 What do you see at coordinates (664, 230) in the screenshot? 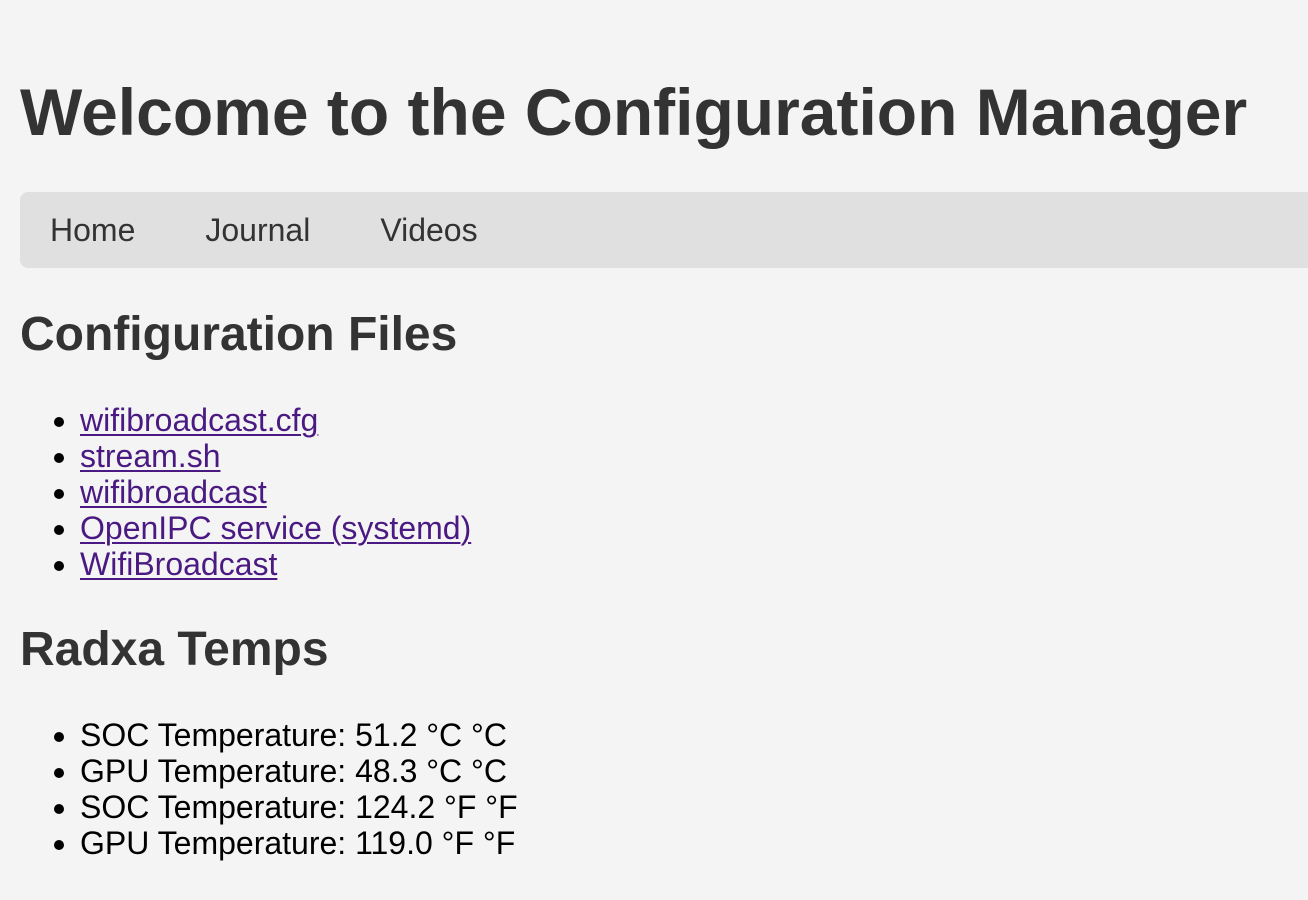
I see `nav-bar: Home Journal Videos` at bounding box center [664, 230].